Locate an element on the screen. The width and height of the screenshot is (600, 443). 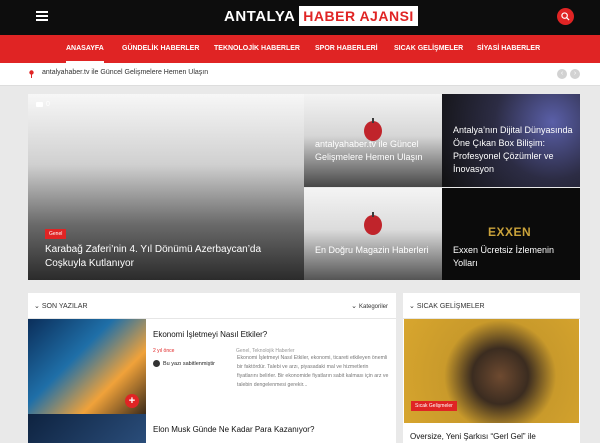
hero-tile-3: En Doğru Magazin Haberleri is located at coordinates (373, 234).